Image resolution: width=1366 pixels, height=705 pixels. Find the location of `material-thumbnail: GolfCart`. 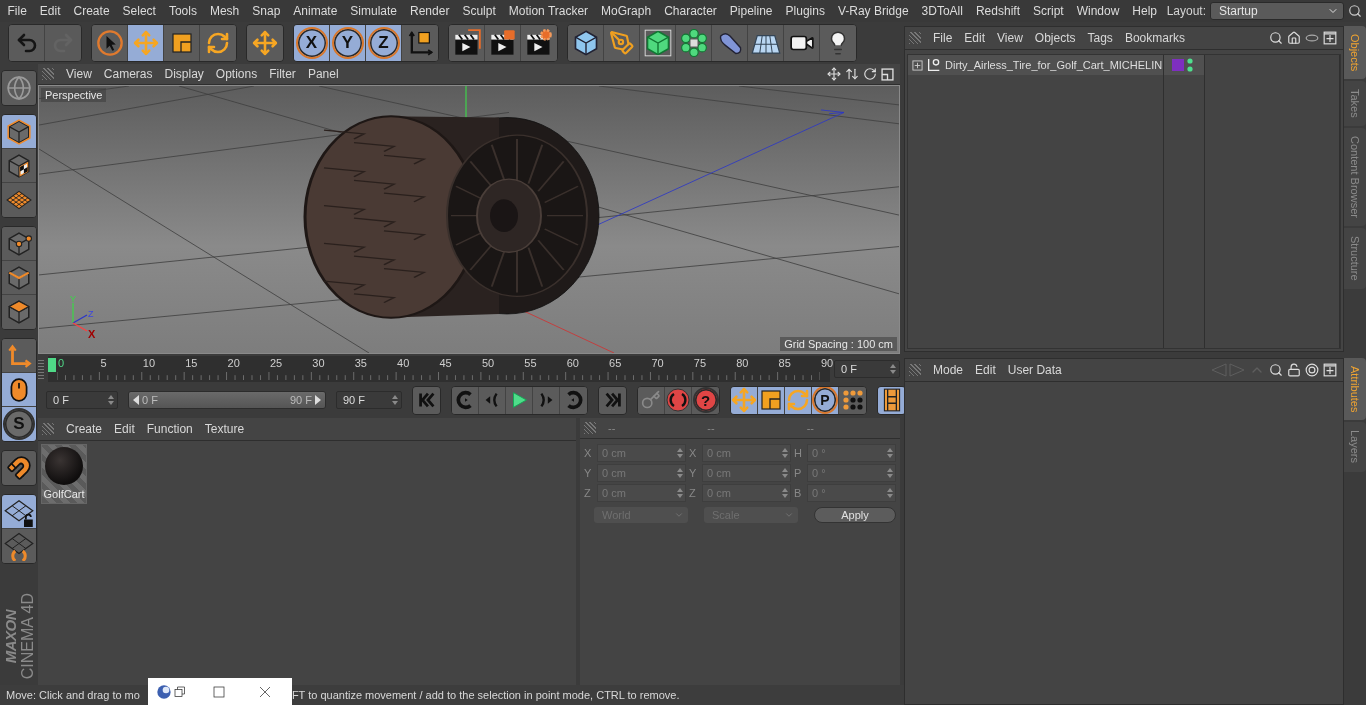

material-thumbnail: GolfCart is located at coordinates (64, 474).